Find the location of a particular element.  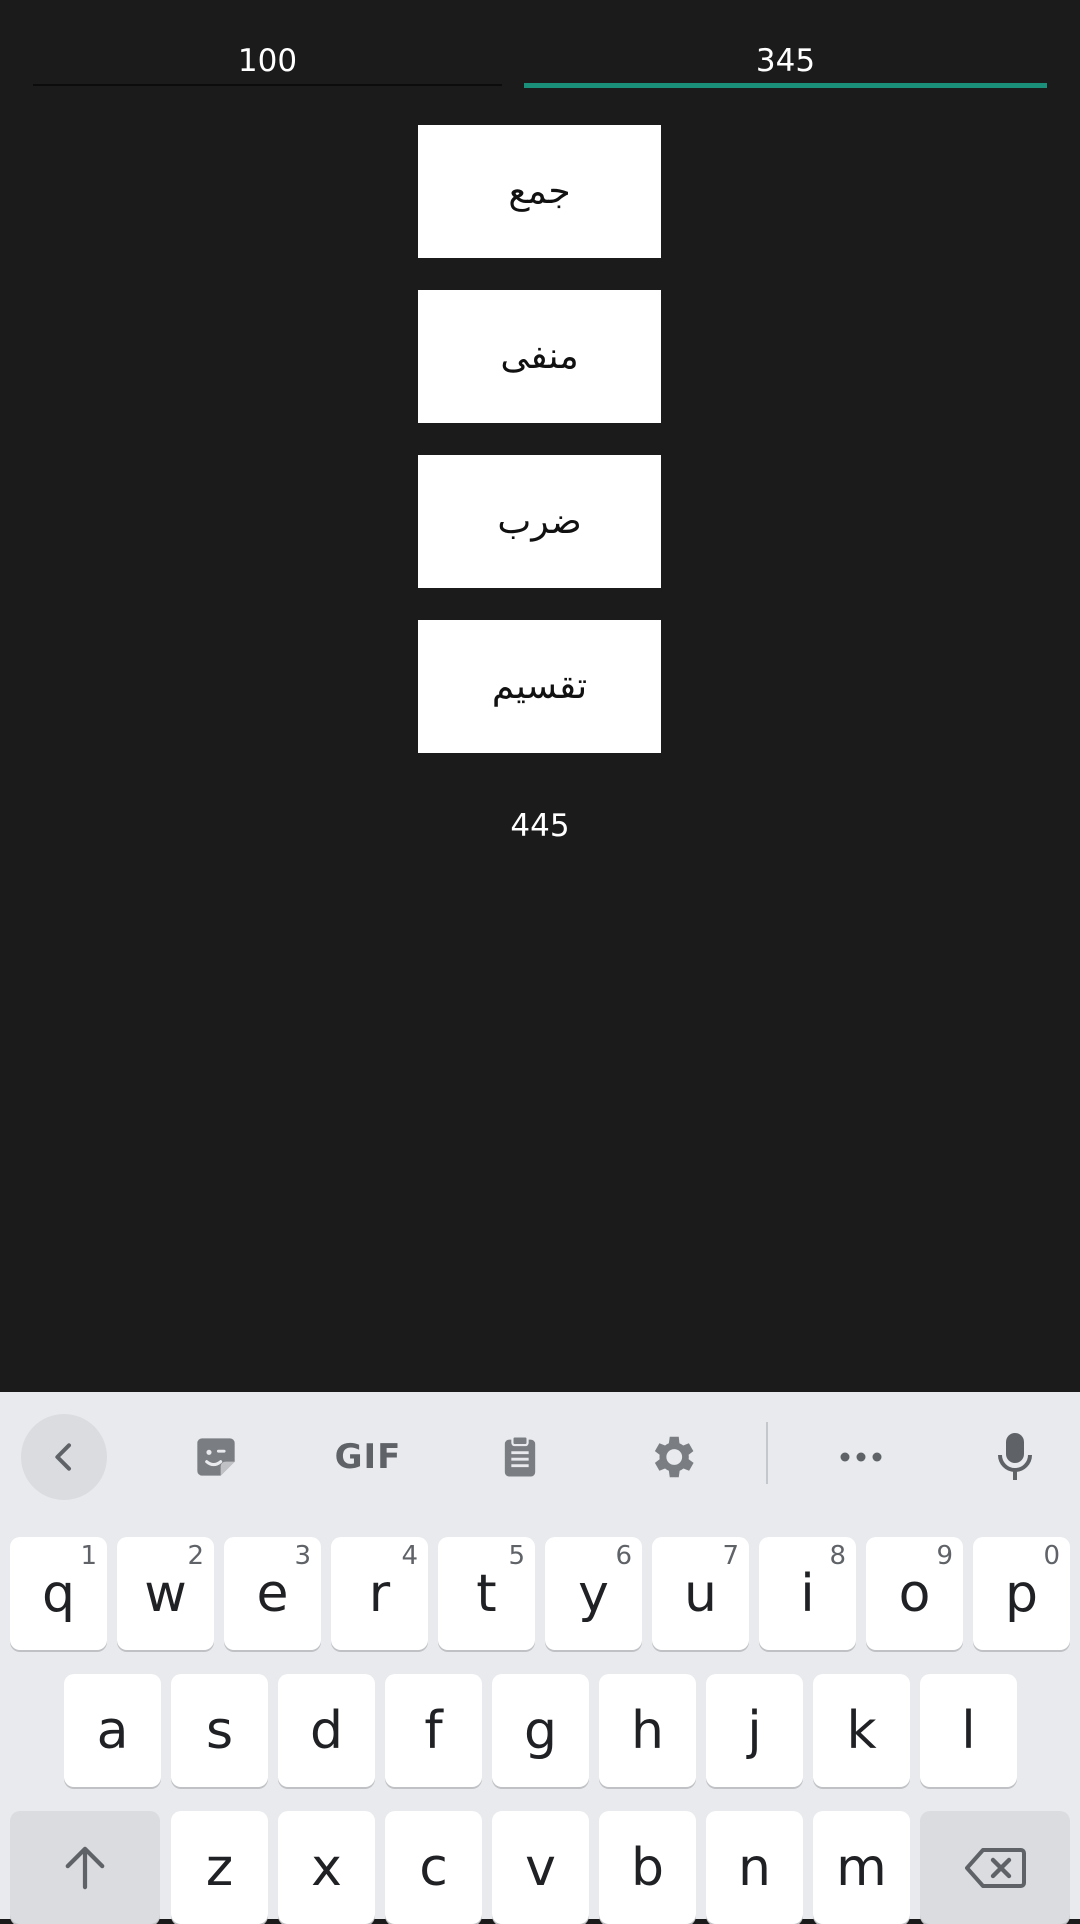

key-q: q1 is located at coordinates (58, 1593).